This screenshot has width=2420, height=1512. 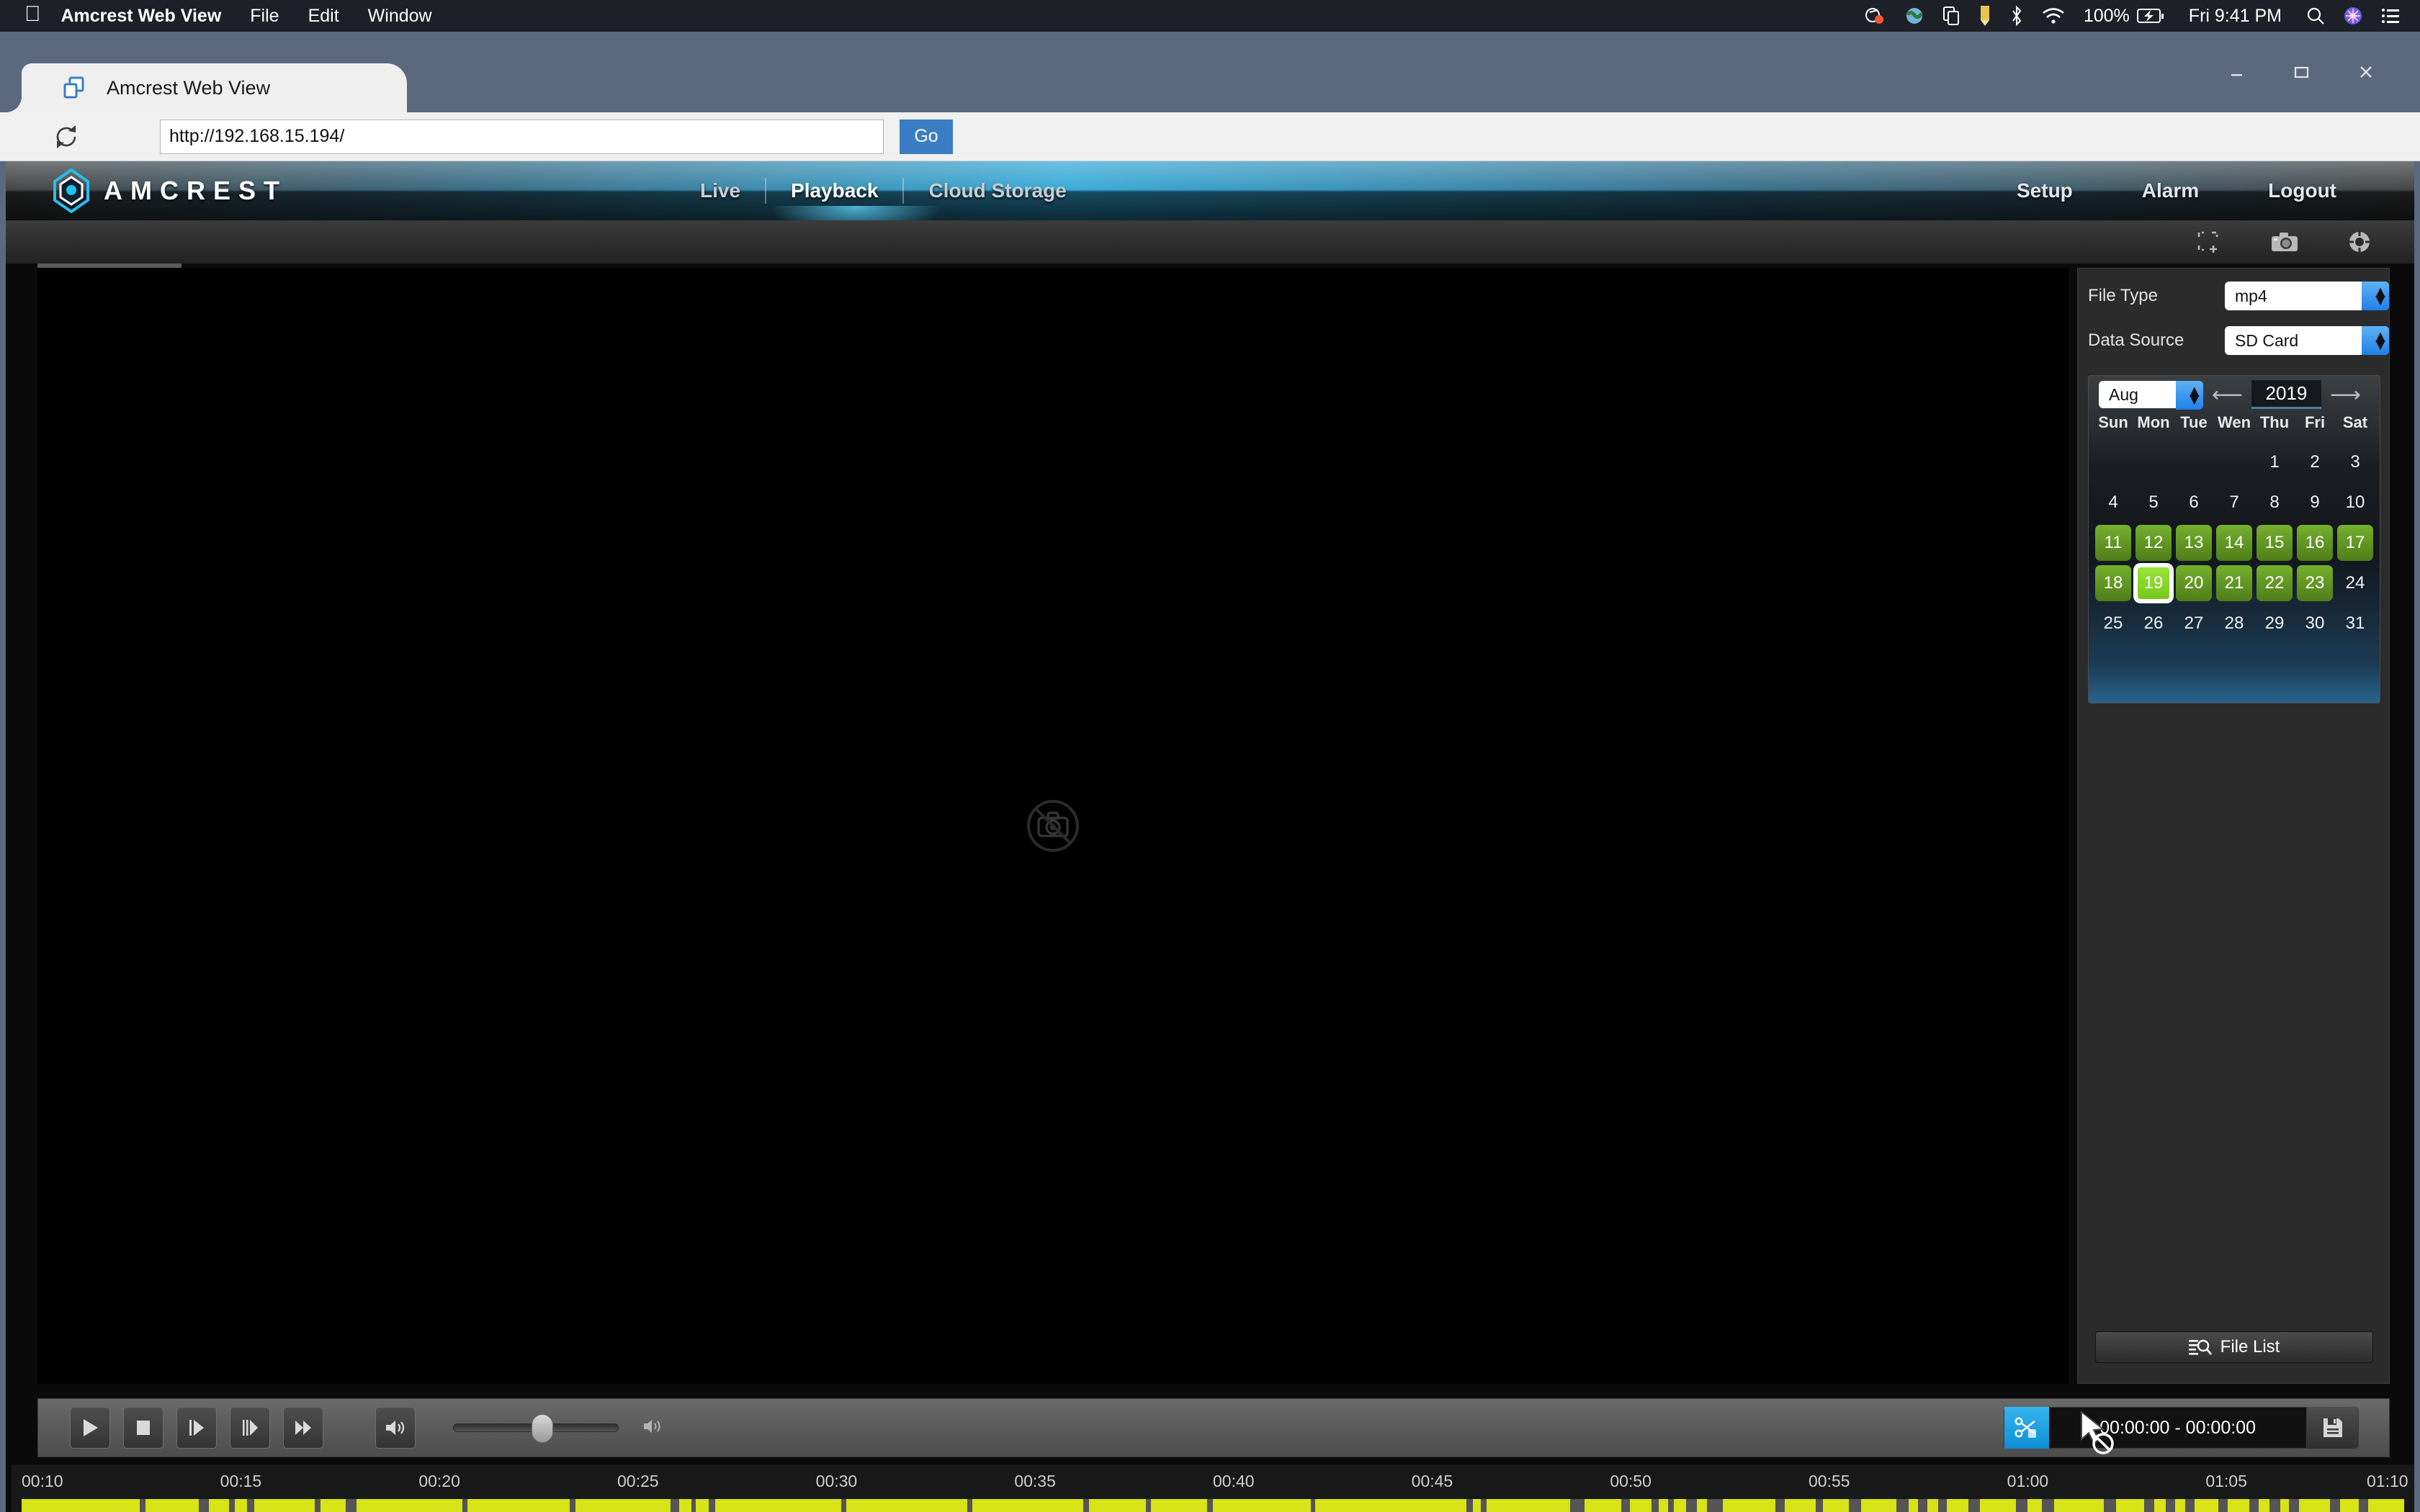 I want to click on month-select: Aug ▲ ▼, so click(x=2151, y=395).